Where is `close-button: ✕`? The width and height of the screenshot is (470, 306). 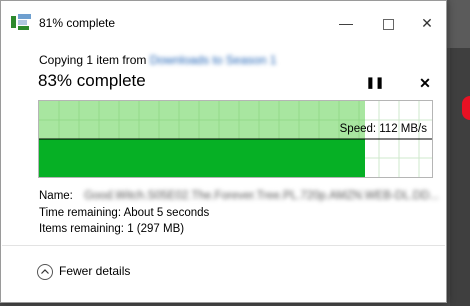 close-button: ✕ is located at coordinates (427, 23).